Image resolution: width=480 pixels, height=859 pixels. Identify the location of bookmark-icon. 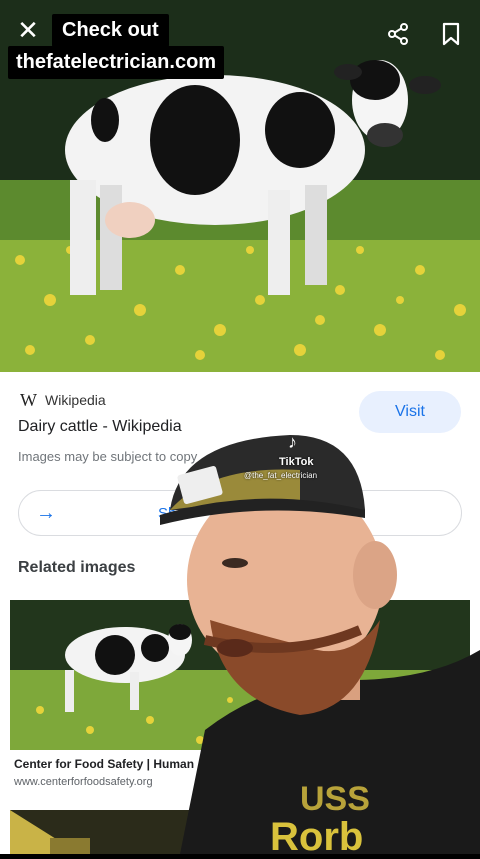
(451, 34).